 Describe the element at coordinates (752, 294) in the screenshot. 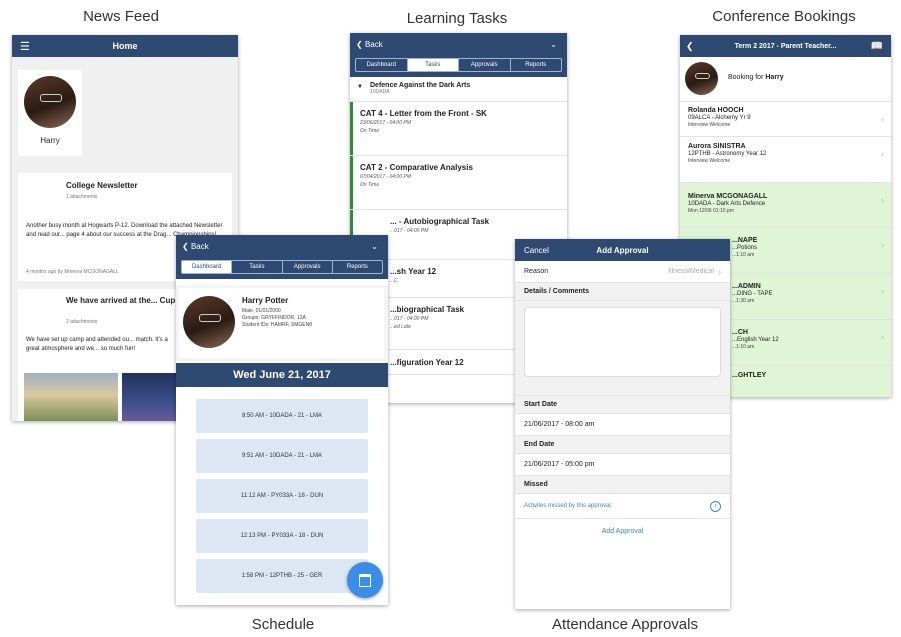

I see `teacher-class: ...DING - TAPE` at that location.